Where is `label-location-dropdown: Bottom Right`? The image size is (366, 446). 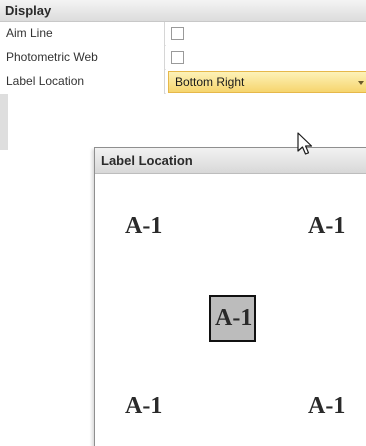 label-location-dropdown: Bottom Right is located at coordinates (267, 82).